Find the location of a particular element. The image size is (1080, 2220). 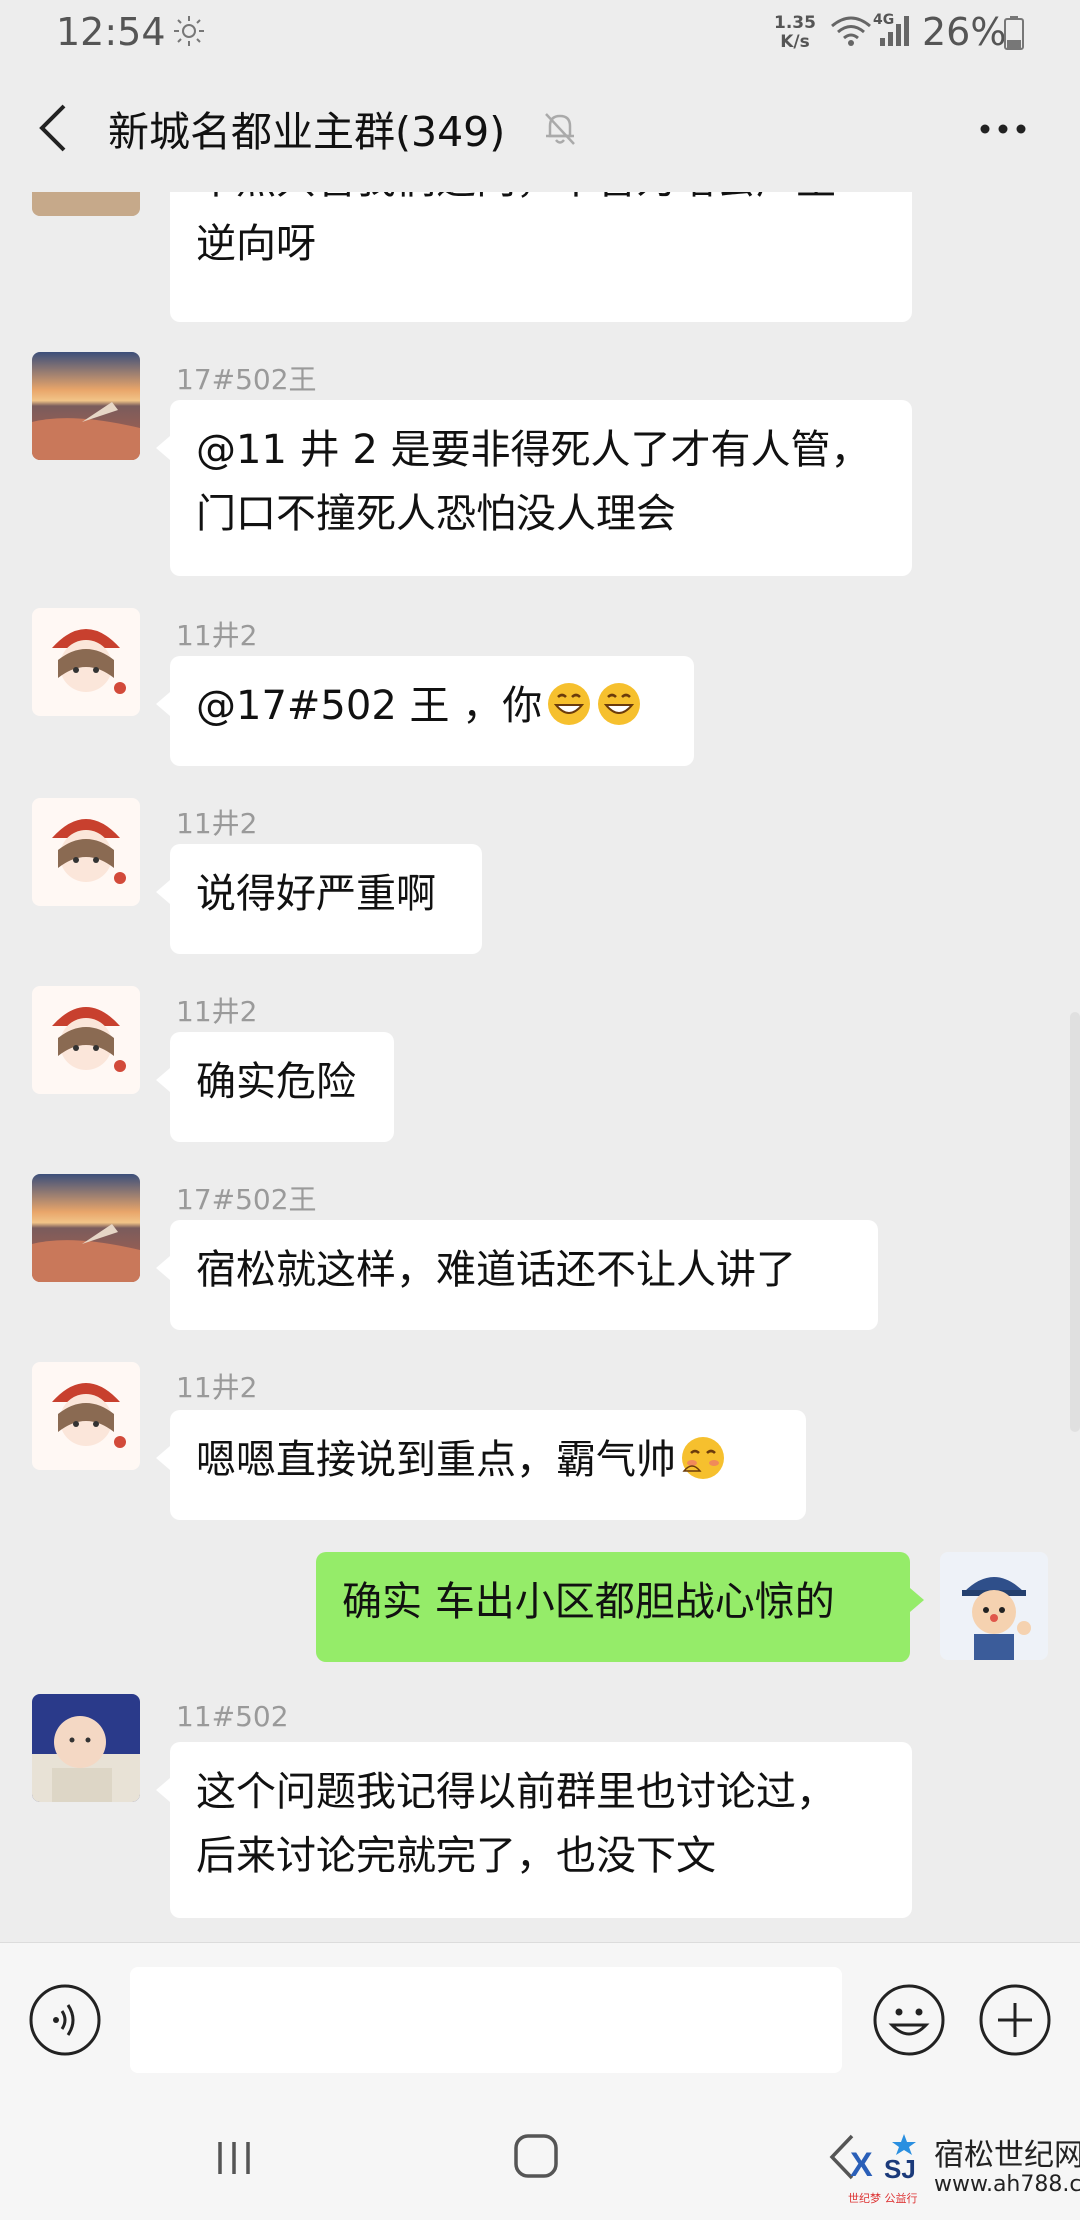

chat-header: 新城名都业主群(349) is located at coordinates (540, 128).